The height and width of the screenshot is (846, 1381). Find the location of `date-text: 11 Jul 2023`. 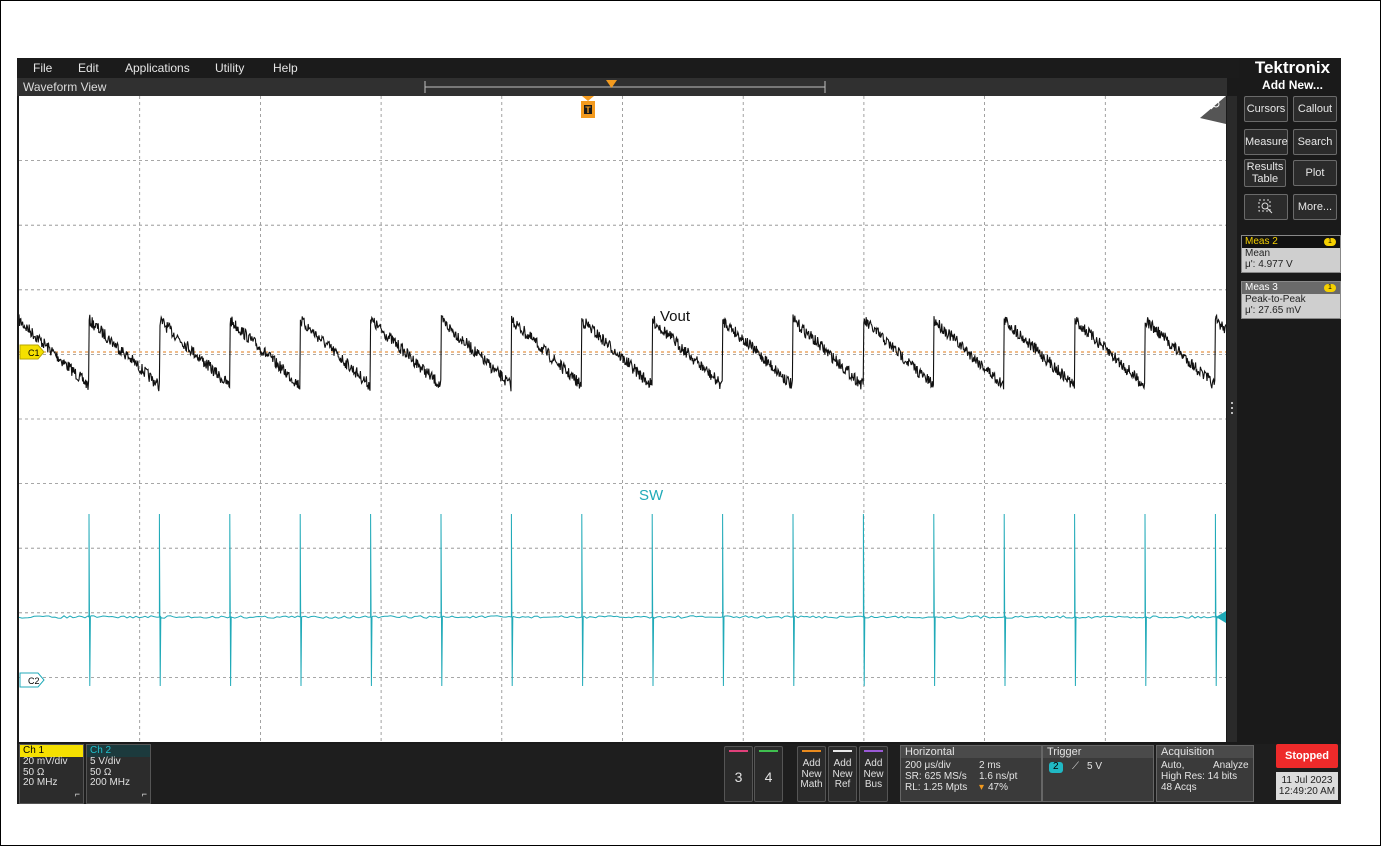

date-text: 11 Jul 2023 is located at coordinates (1307, 780).